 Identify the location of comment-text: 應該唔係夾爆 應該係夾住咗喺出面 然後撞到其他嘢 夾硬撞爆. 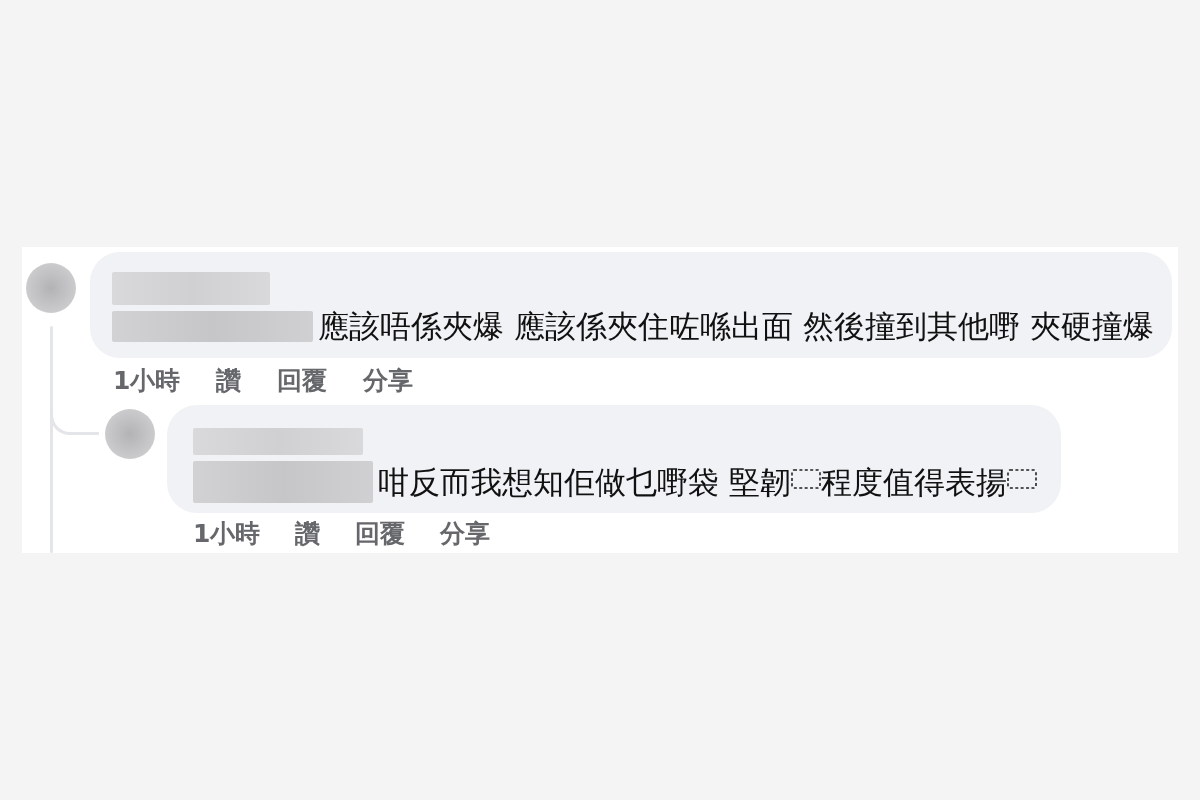
(736, 326).